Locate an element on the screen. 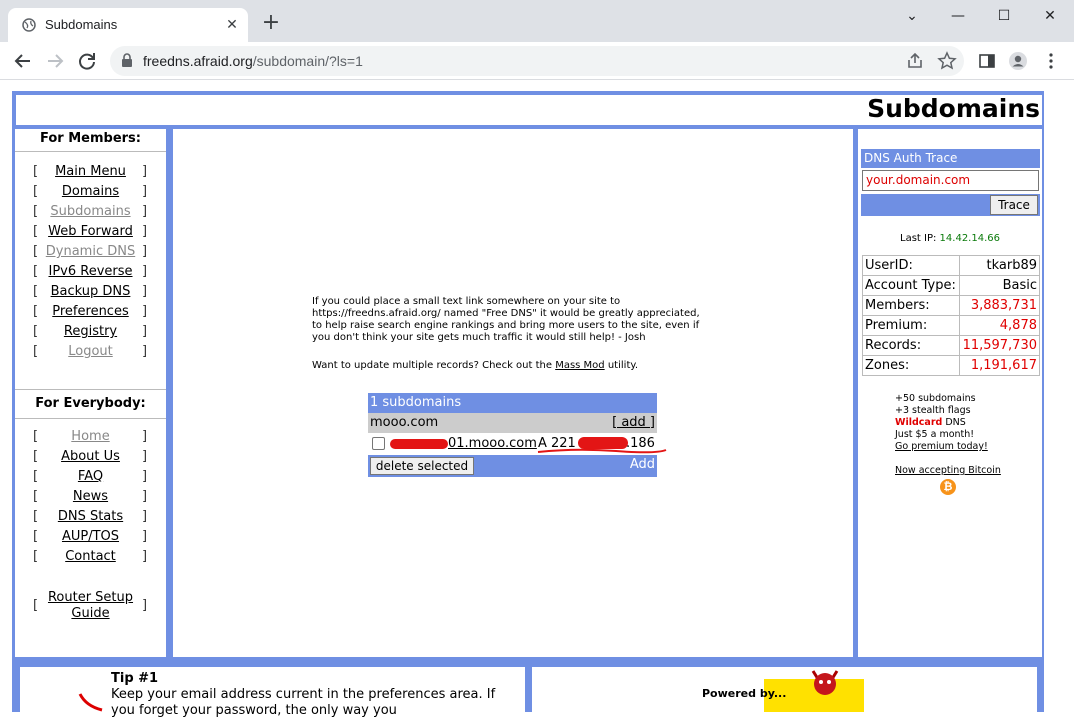  mass-mod-link: Mass Mod is located at coordinates (579, 365).